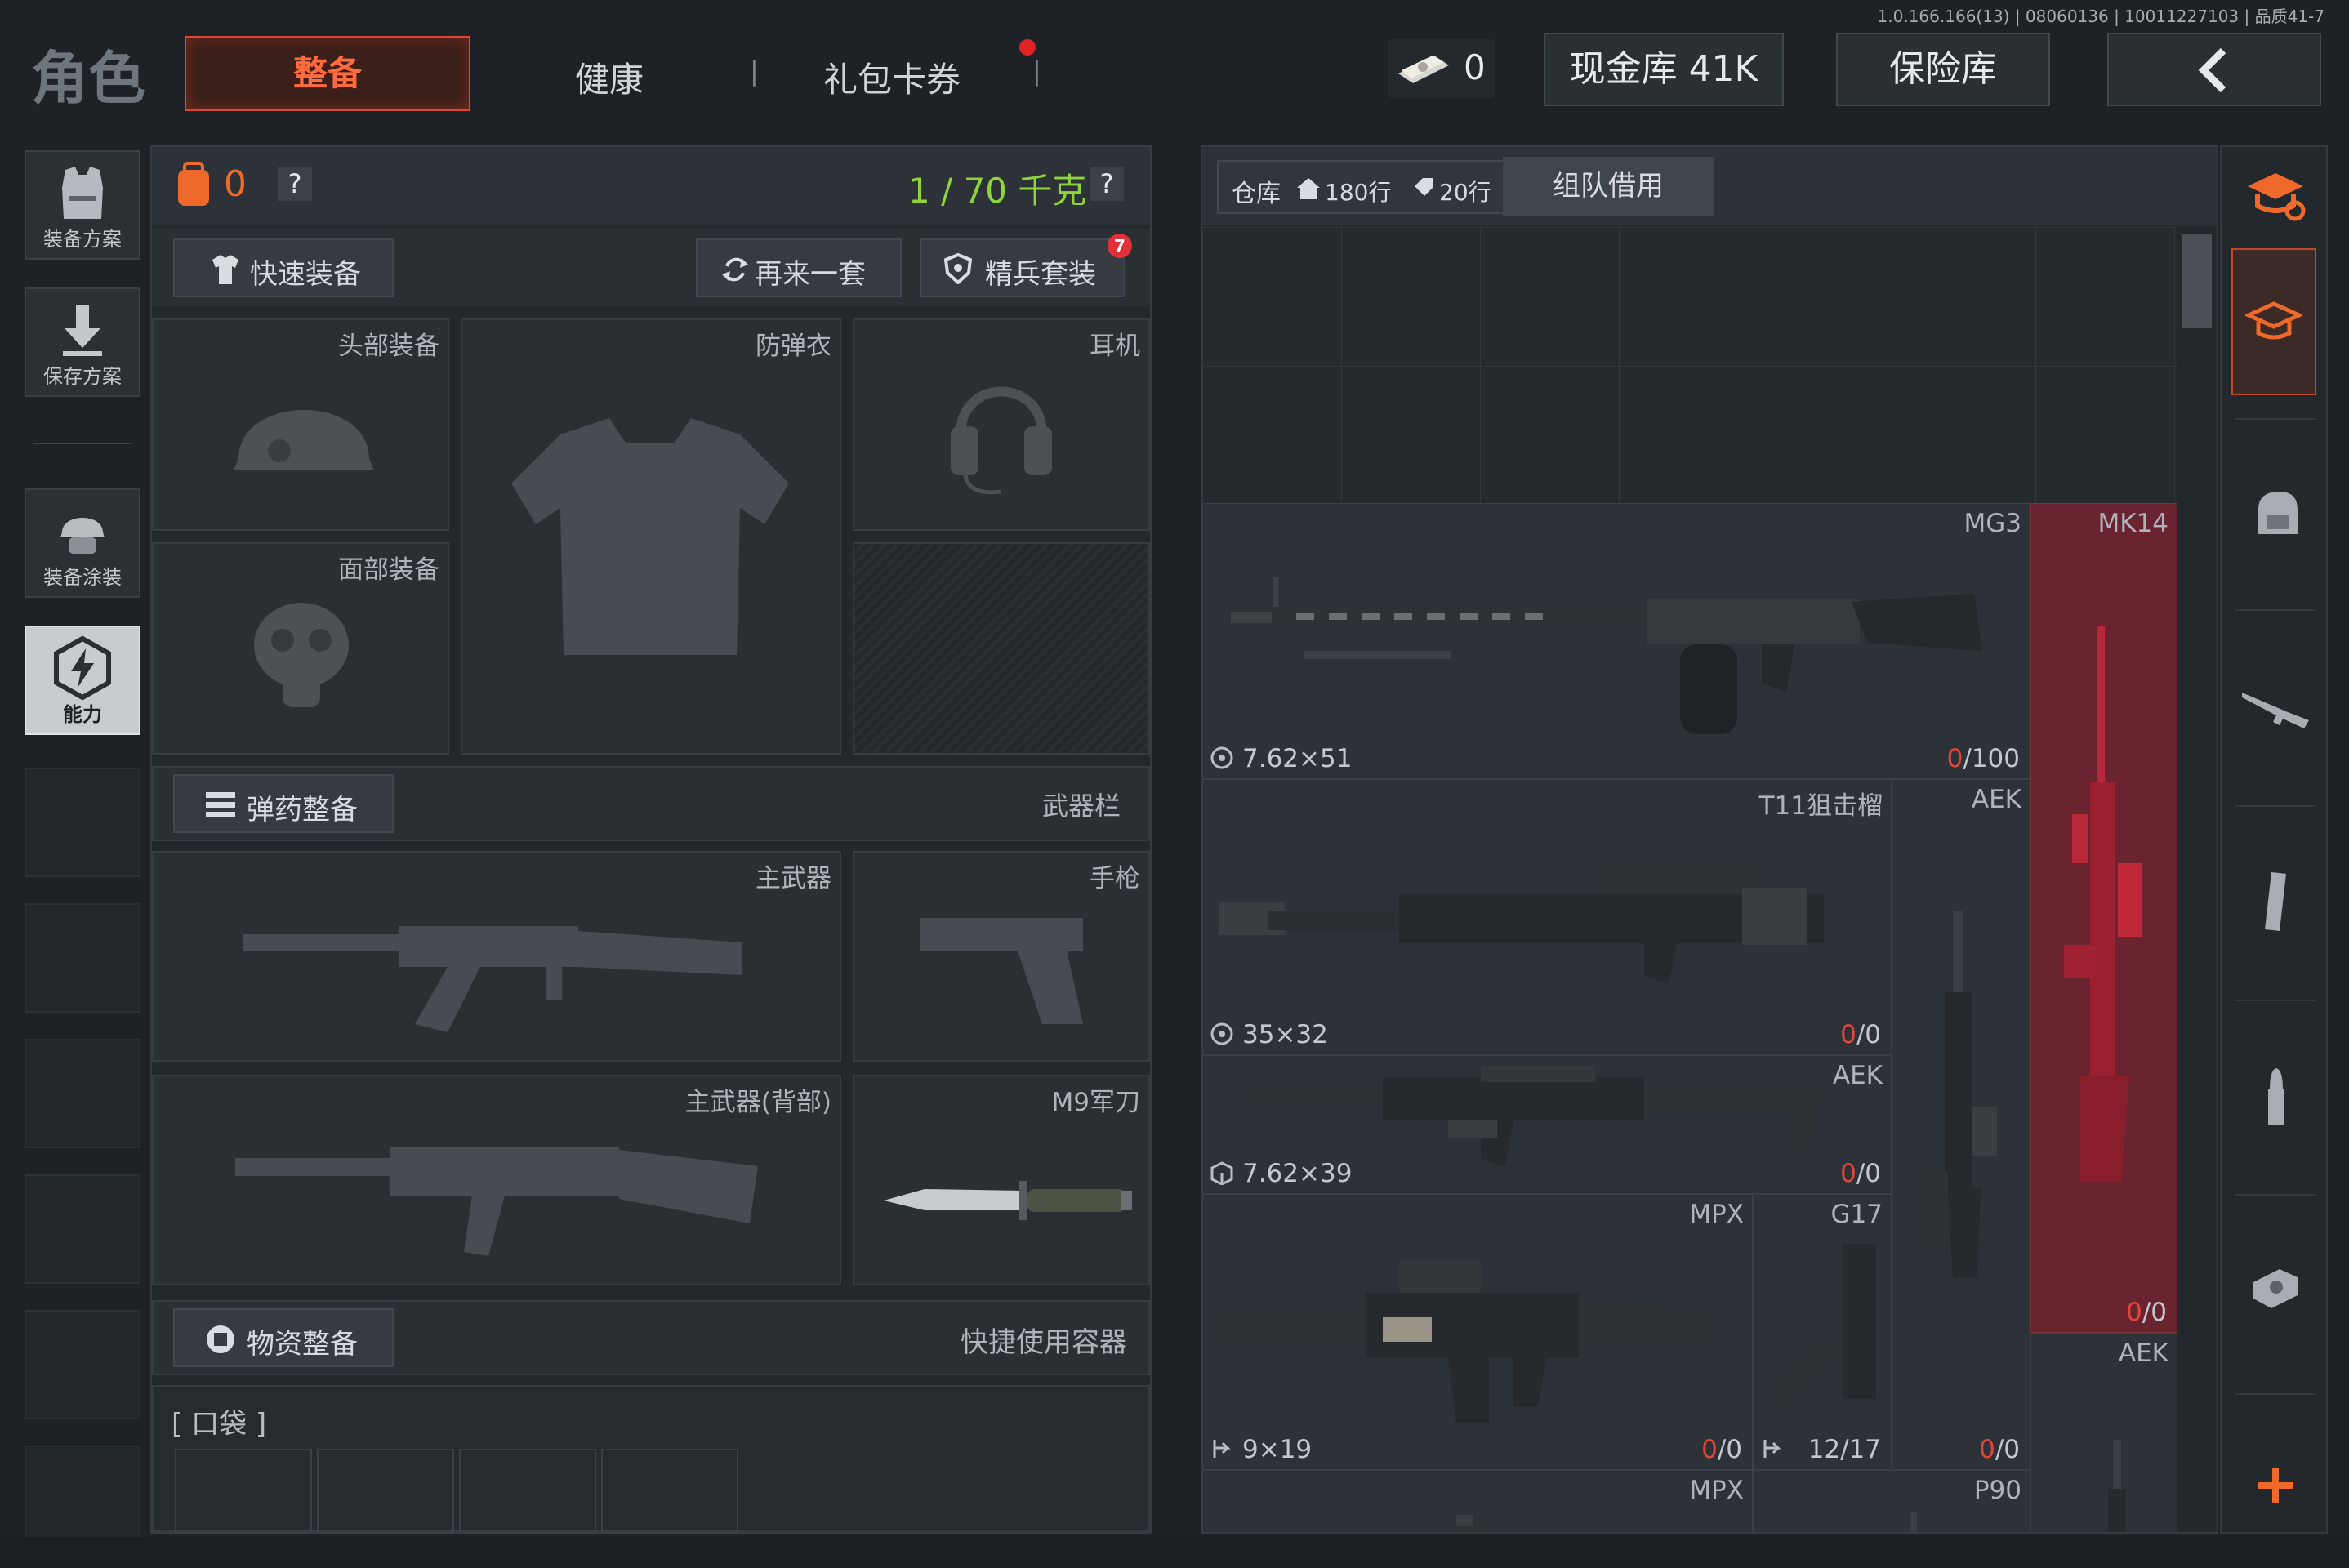  I want to click on category-all-button, so click(2275, 200).